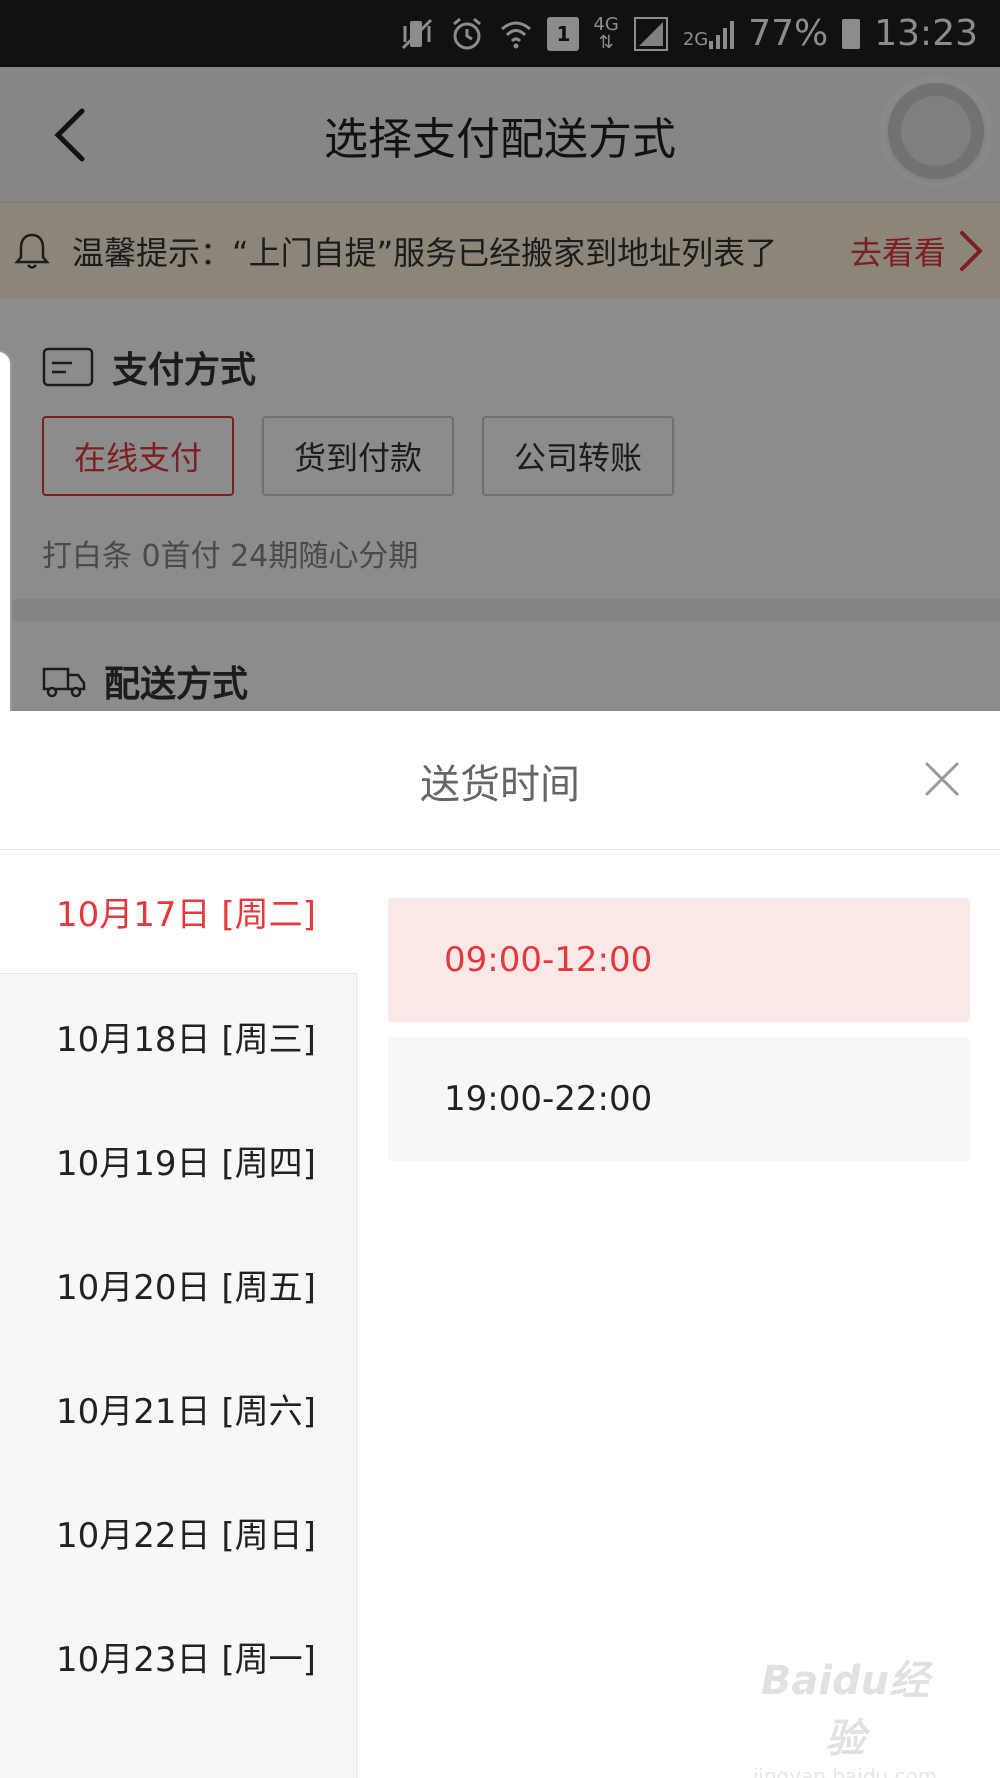 The width and height of the screenshot is (1000, 1778). I want to click on date-item: 10月21日 [周六], so click(178, 1408).